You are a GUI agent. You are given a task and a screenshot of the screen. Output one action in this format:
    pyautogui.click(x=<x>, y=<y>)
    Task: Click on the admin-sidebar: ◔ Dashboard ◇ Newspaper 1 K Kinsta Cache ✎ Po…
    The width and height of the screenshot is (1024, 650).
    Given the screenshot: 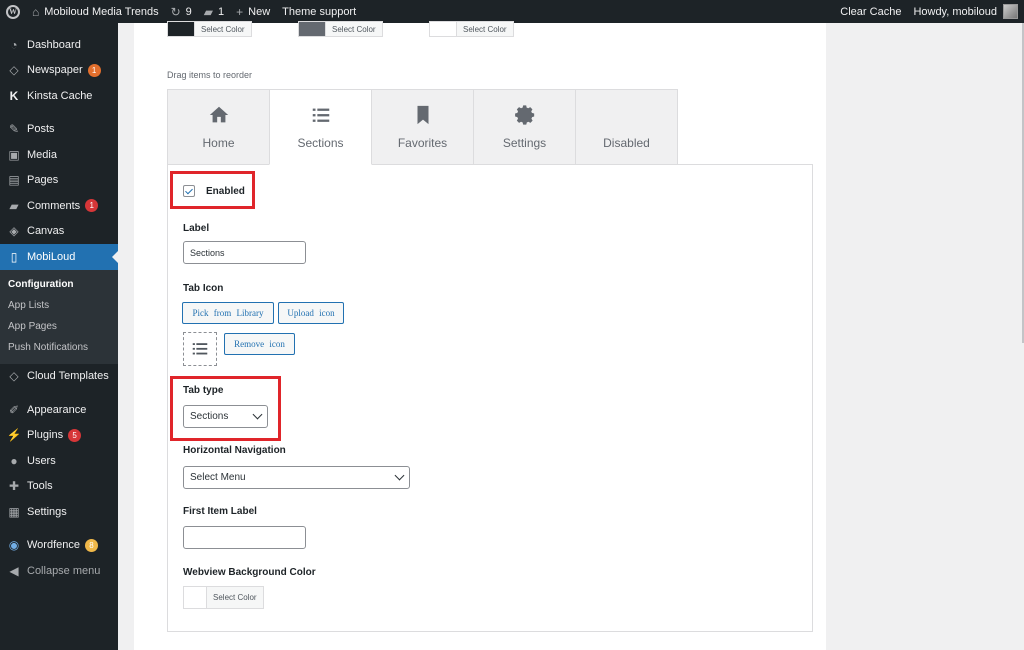 What is the action you would take?
    pyautogui.click(x=59, y=336)
    